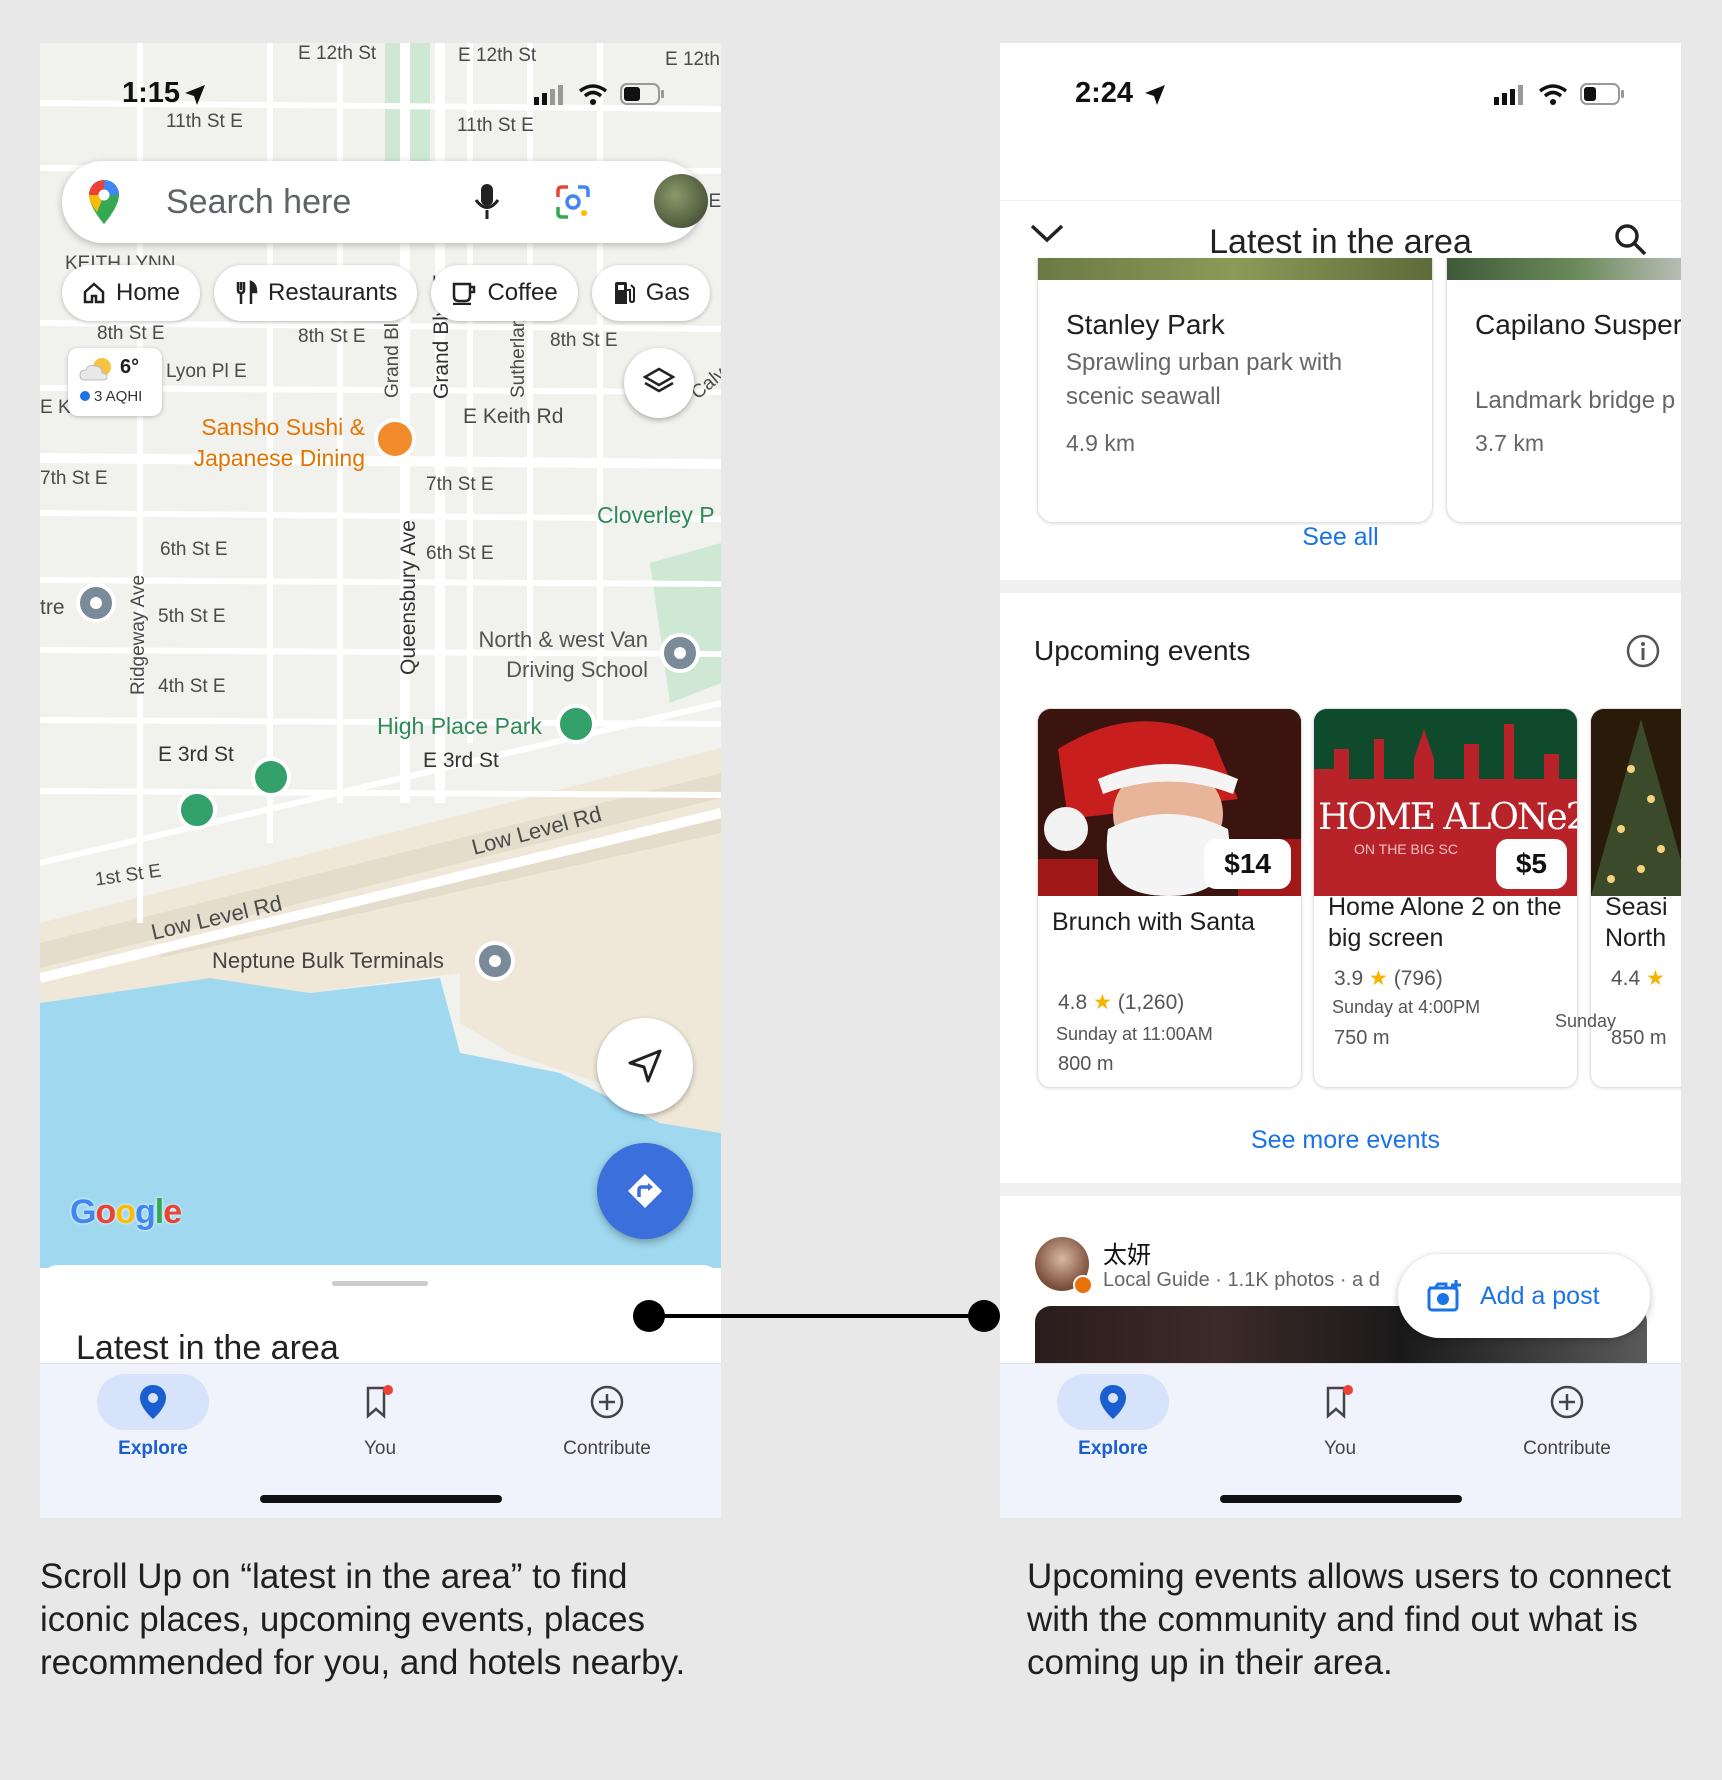 Image resolution: width=1722 pixels, height=1780 pixels. Describe the element at coordinates (131, 293) in the screenshot. I see `chip-home: Home` at that location.